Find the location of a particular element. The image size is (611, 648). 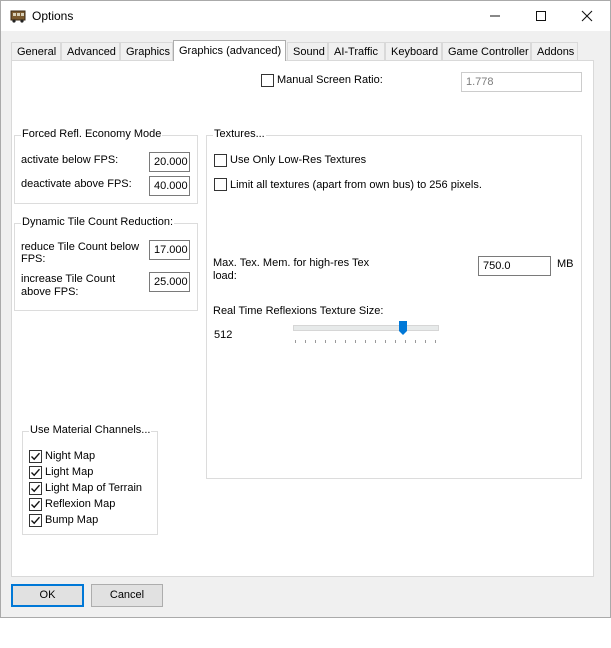

minimize-button is located at coordinates (495, 16).